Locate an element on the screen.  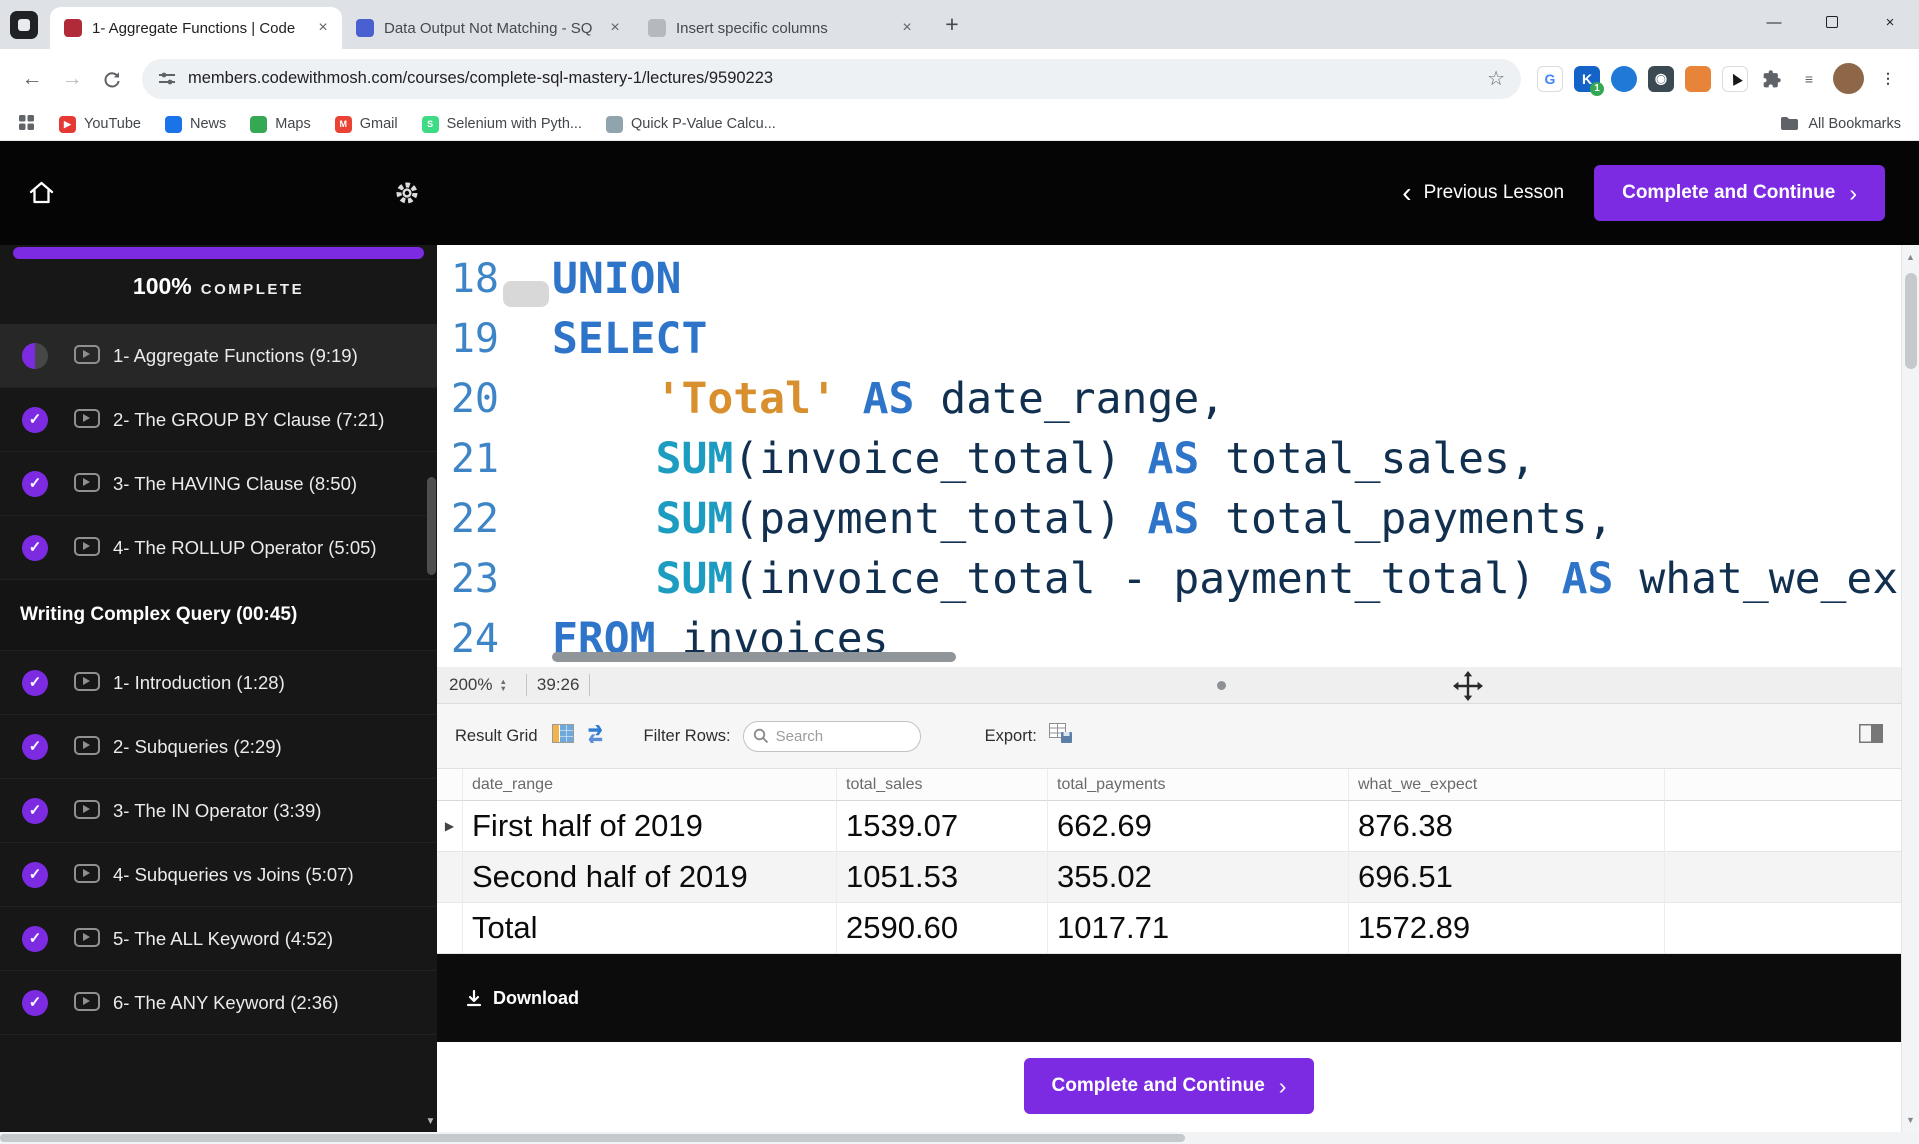
keeper-extension-icon: K1 is located at coordinates (1589, 80).